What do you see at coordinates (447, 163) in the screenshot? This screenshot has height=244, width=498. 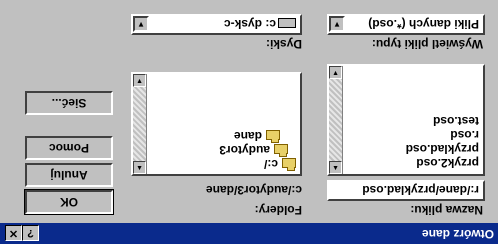 I see `file-list-item: przyk2.osd` at bounding box center [447, 163].